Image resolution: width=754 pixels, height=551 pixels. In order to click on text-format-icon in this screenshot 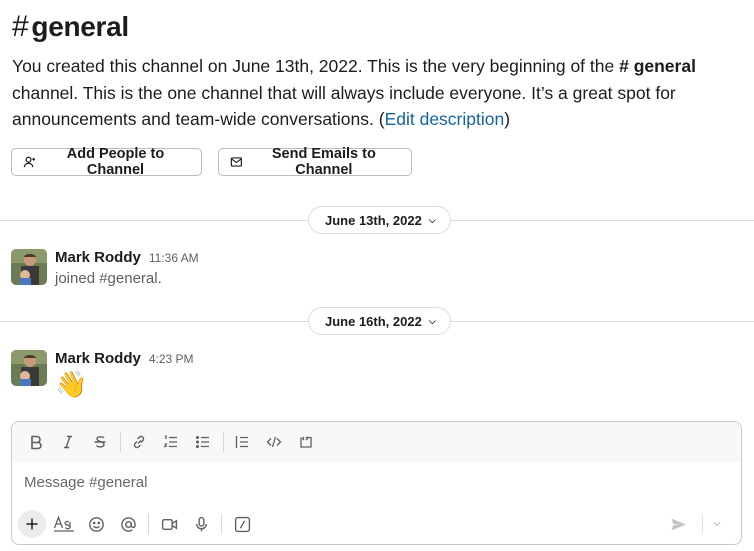, I will do `click(64, 524)`.